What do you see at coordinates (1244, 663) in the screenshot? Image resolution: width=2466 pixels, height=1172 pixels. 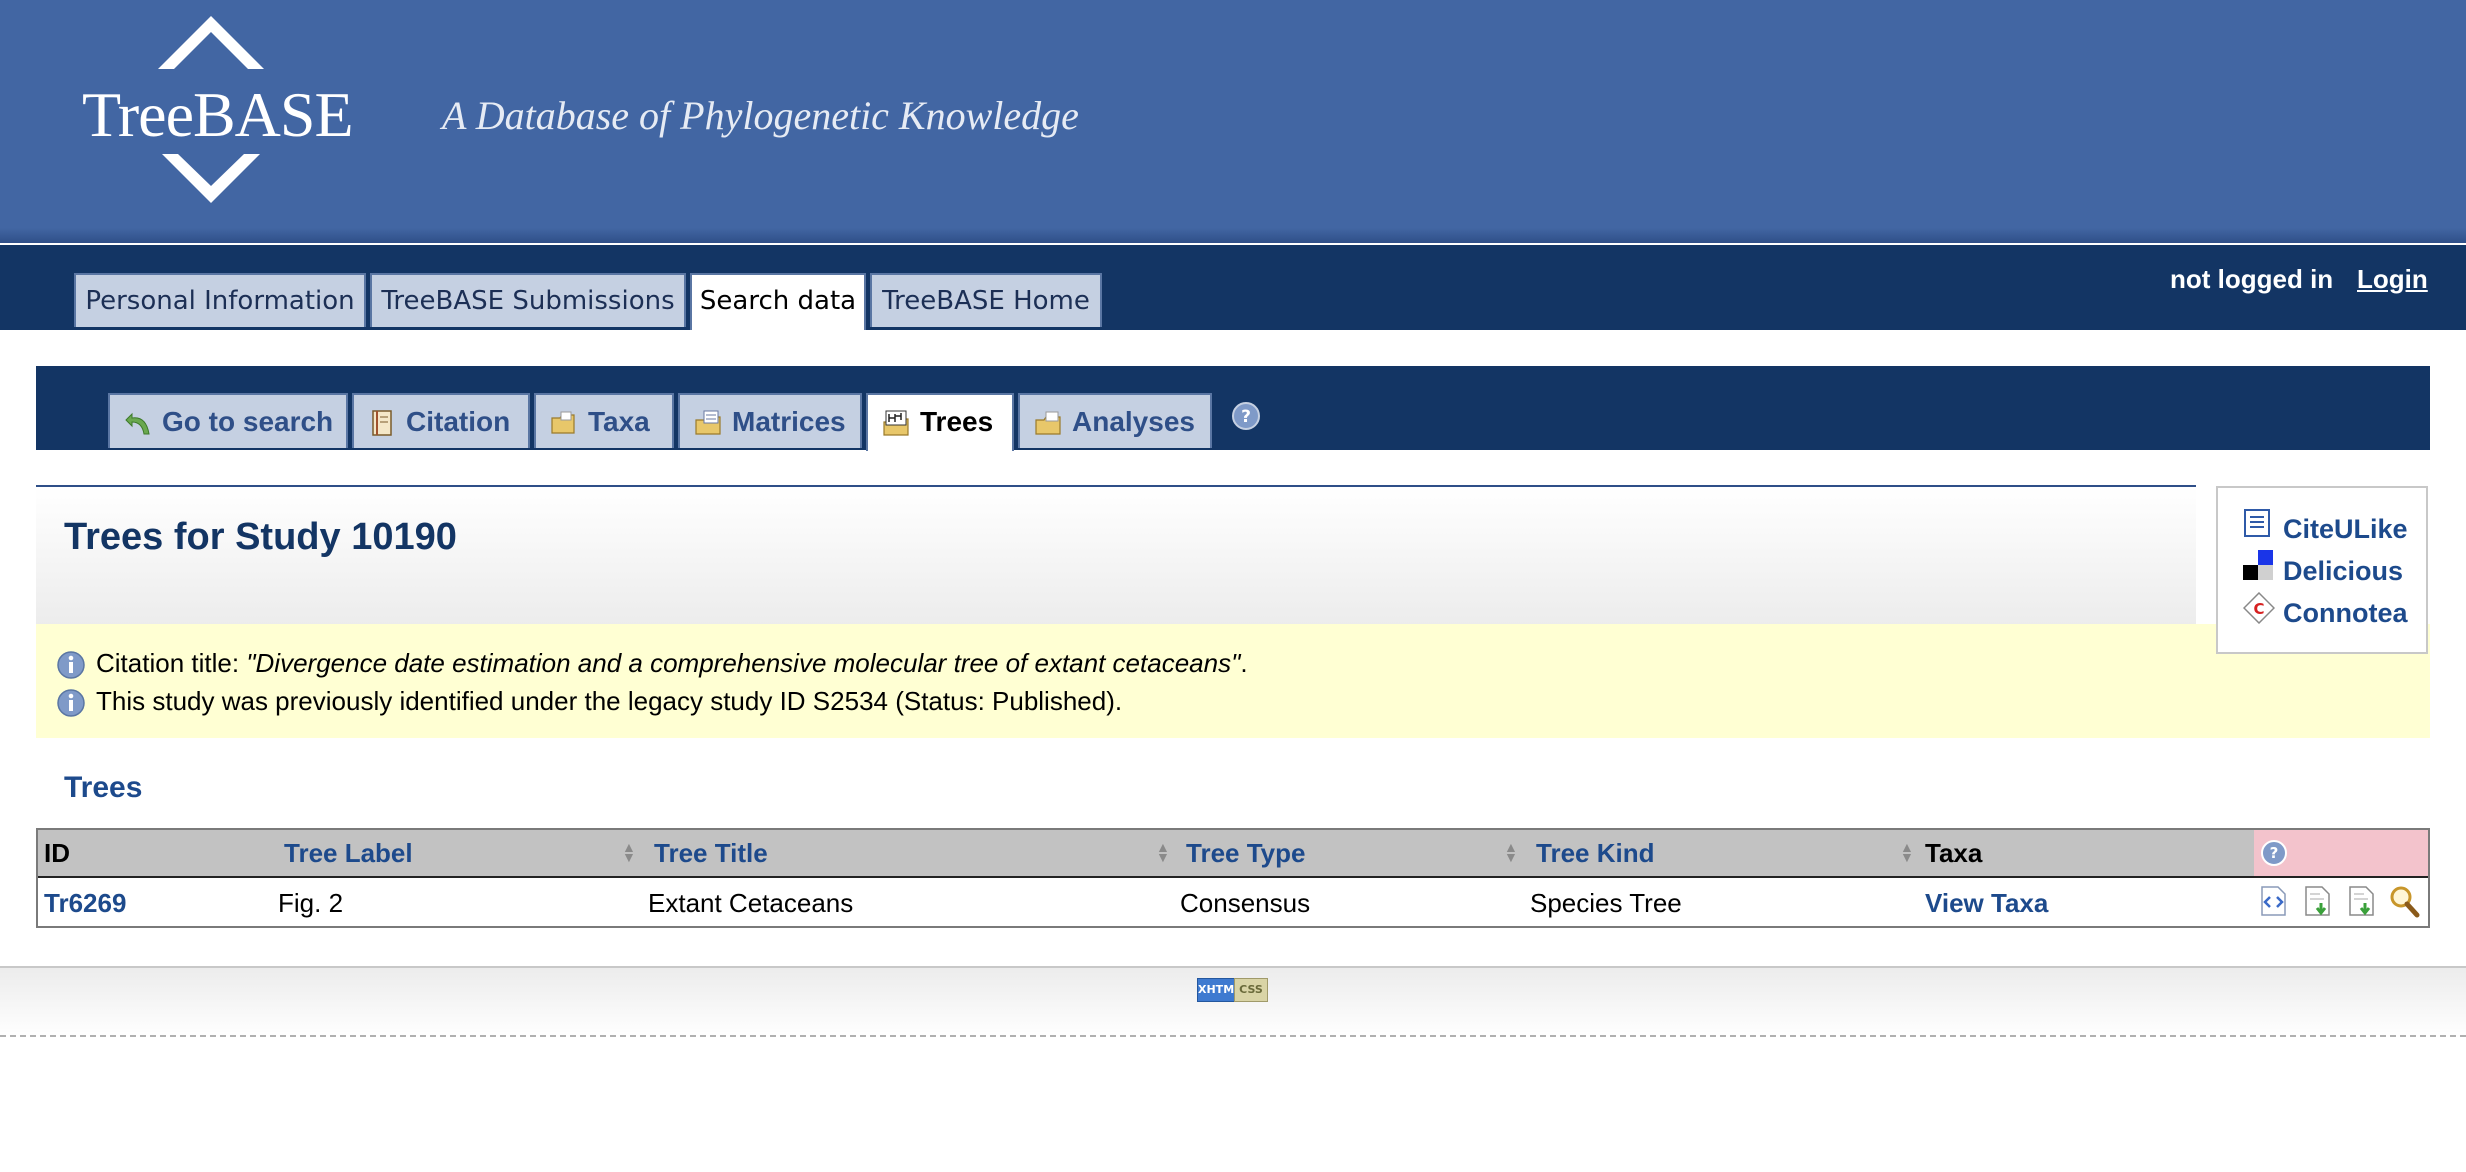 I see `notice-suffix: .` at bounding box center [1244, 663].